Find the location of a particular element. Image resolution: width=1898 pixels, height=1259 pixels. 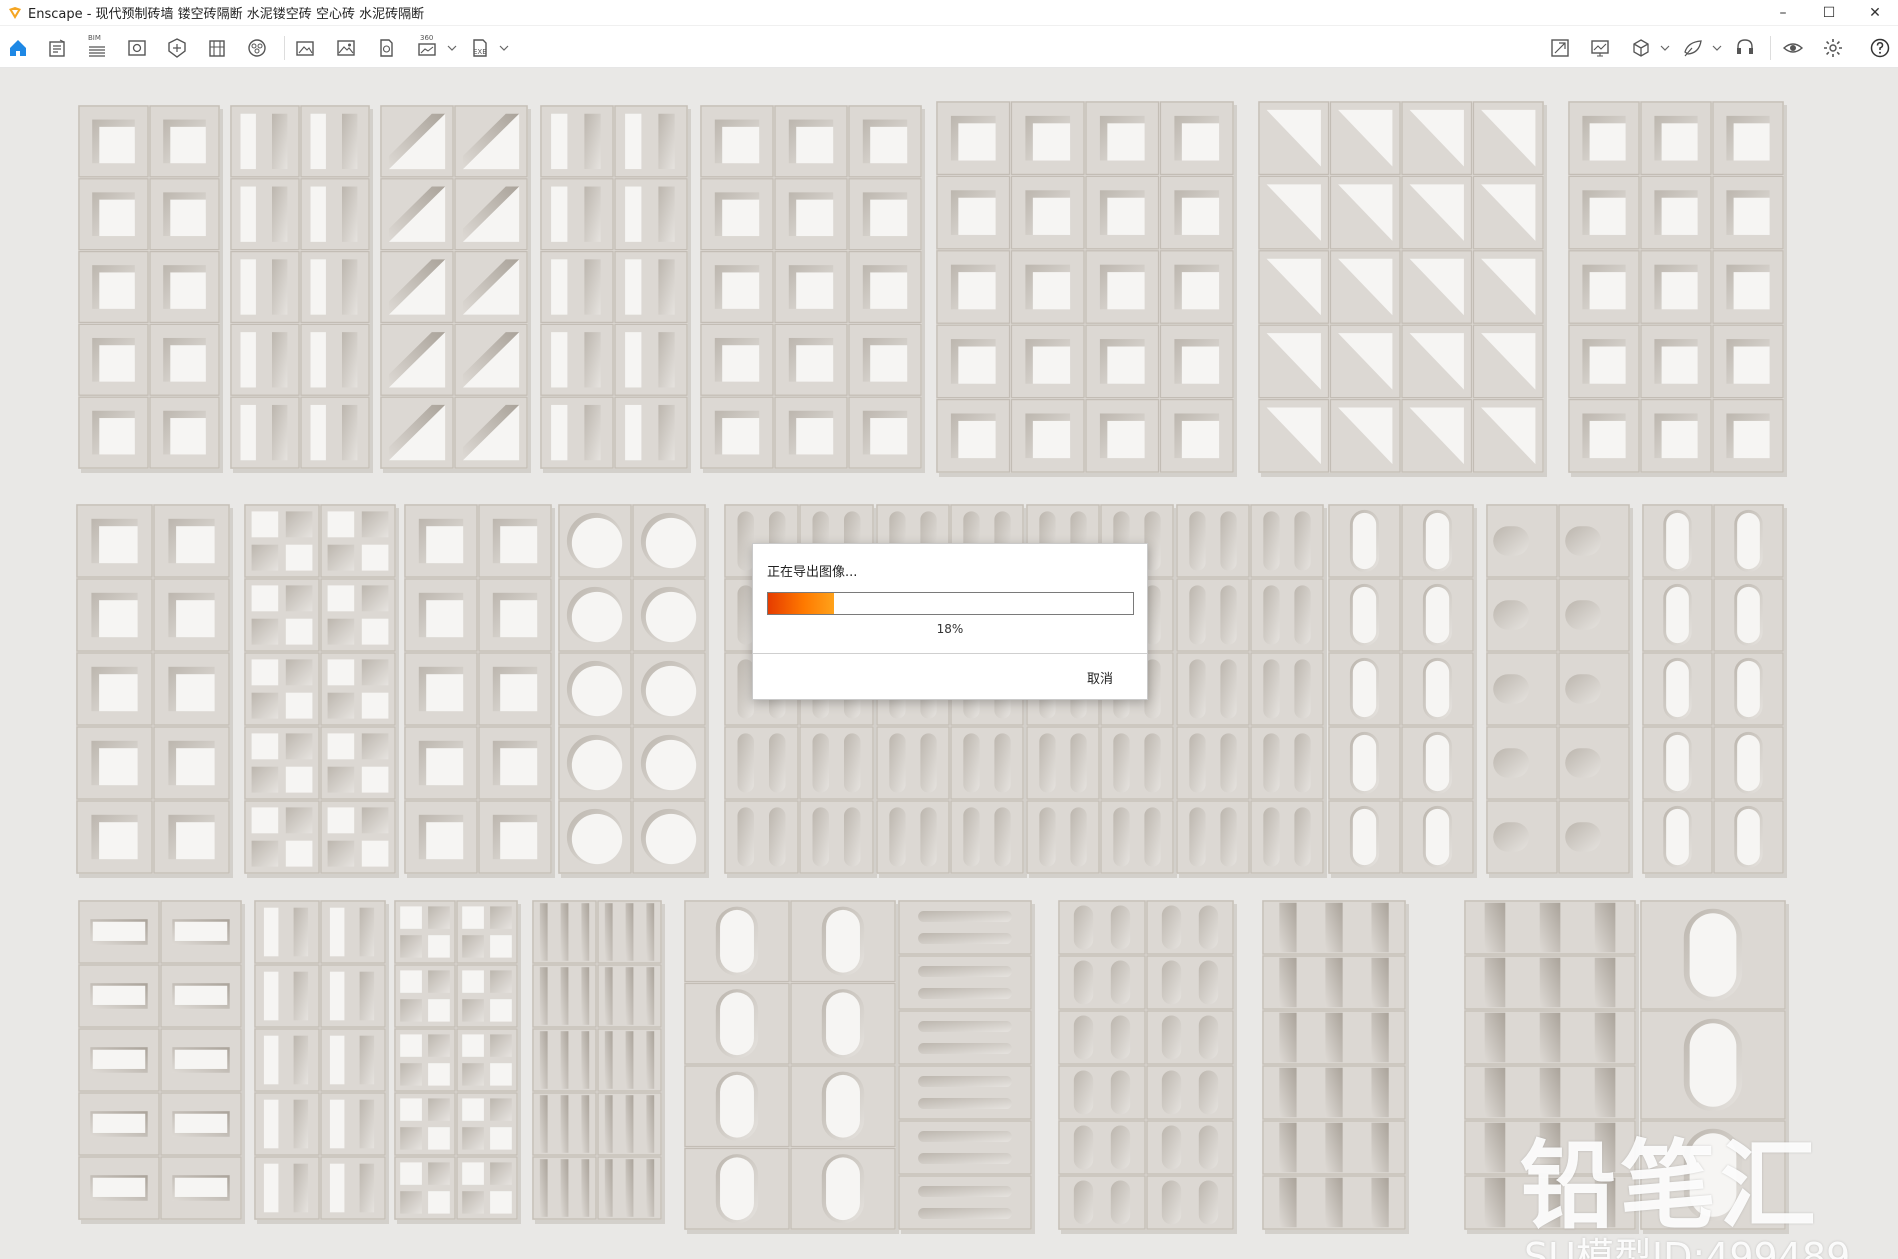

headset-button is located at coordinates (1745, 48).